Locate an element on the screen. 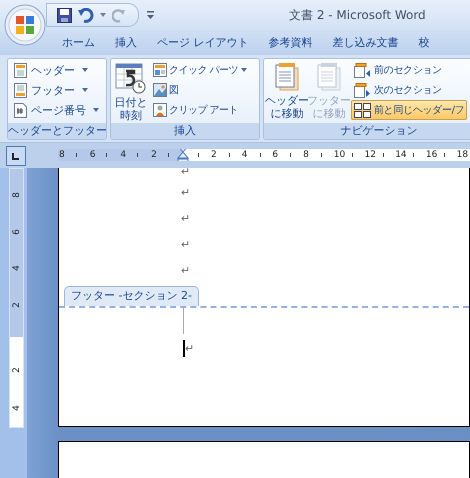  save-icon is located at coordinates (64, 15).